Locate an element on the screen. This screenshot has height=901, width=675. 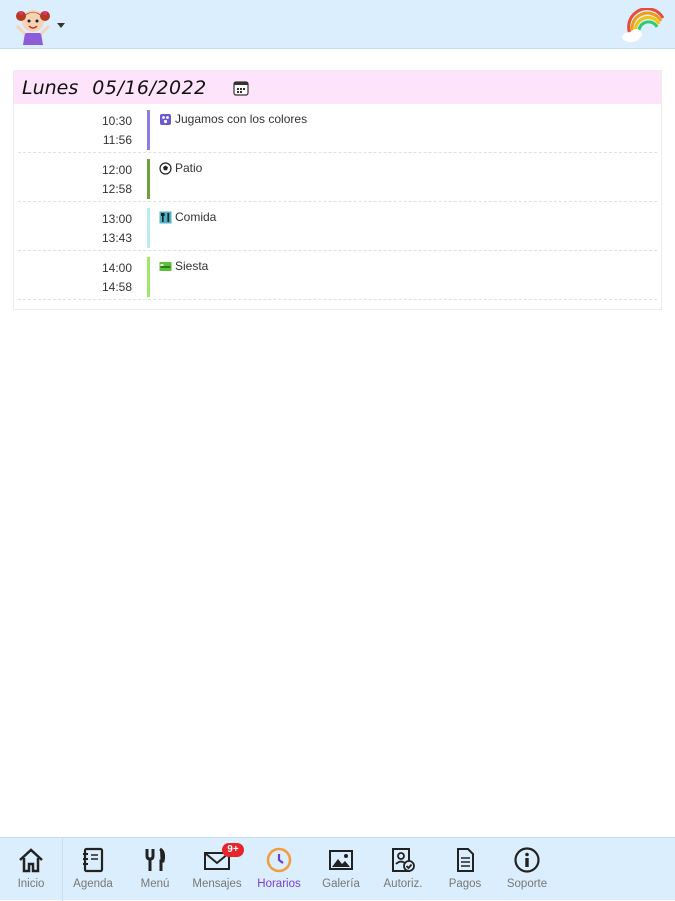
end-time: 11:56 is located at coordinates (117, 140).